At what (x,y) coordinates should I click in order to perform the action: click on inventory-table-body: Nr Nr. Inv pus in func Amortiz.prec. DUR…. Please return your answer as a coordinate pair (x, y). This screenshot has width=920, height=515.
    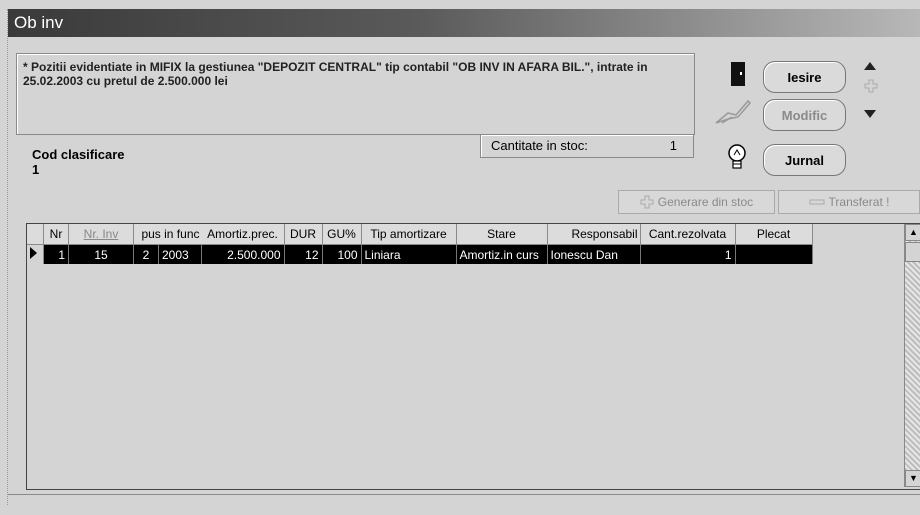
    Looking at the image, I should click on (420, 244).